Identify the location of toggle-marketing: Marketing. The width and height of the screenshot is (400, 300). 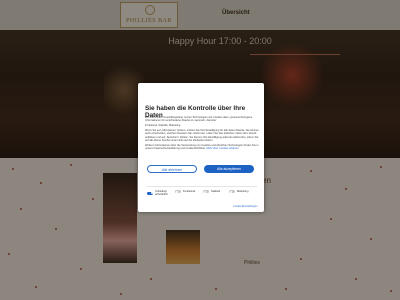
(238, 191).